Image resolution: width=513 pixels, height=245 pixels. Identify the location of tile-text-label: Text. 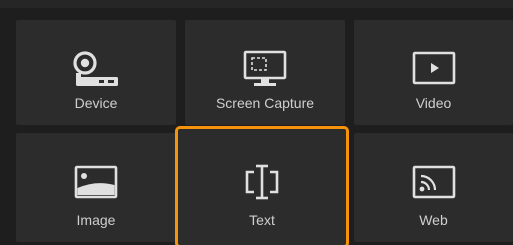
(262, 220).